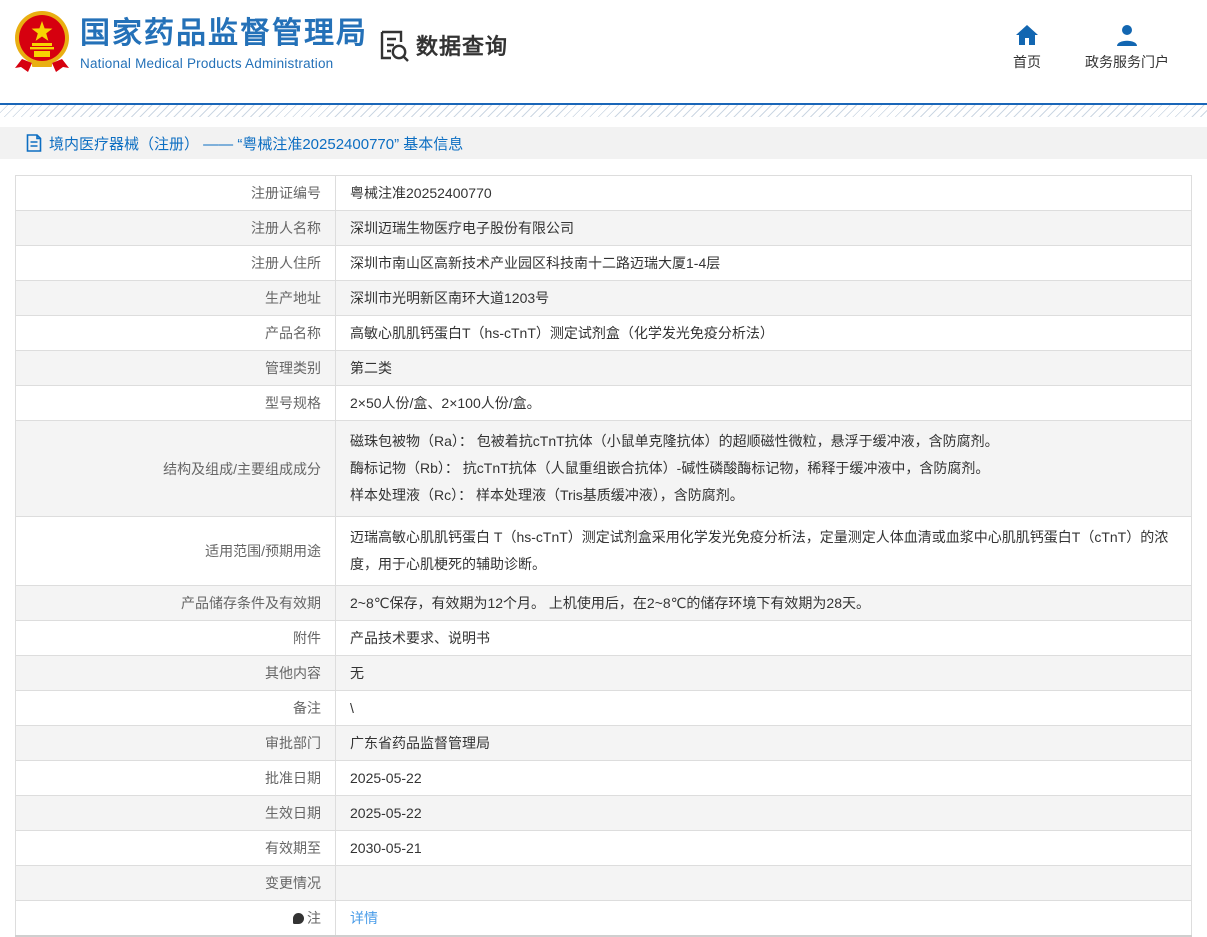 The height and width of the screenshot is (937, 1207). I want to click on row-label: 变更情况, so click(175, 883).